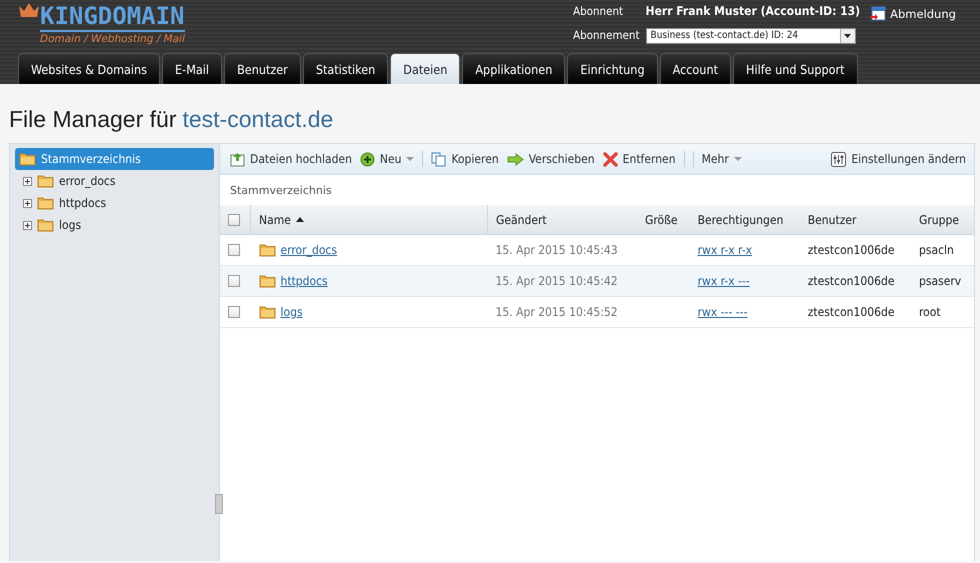 The height and width of the screenshot is (563, 980). I want to click on toolbar-button: Dateien hochladen, so click(291, 159).